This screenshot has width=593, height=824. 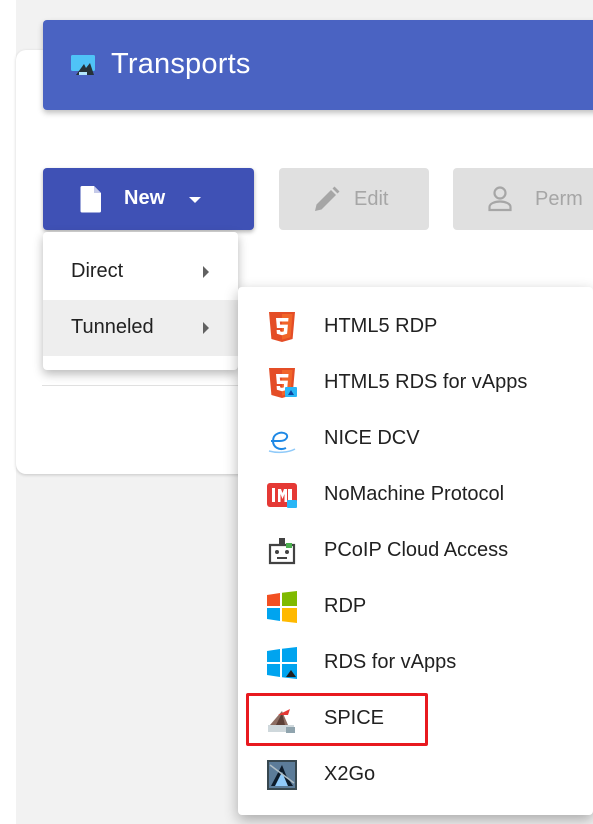 What do you see at coordinates (282, 442) in the screenshot?
I see `nice-dcv-icon` at bounding box center [282, 442].